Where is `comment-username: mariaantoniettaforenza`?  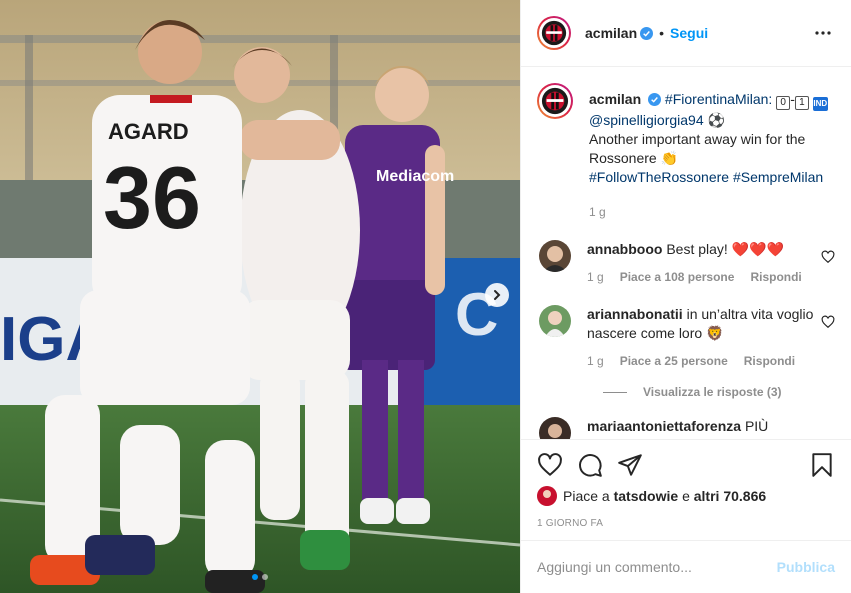
comment-username: mariaantoniettaforenza is located at coordinates (664, 426).